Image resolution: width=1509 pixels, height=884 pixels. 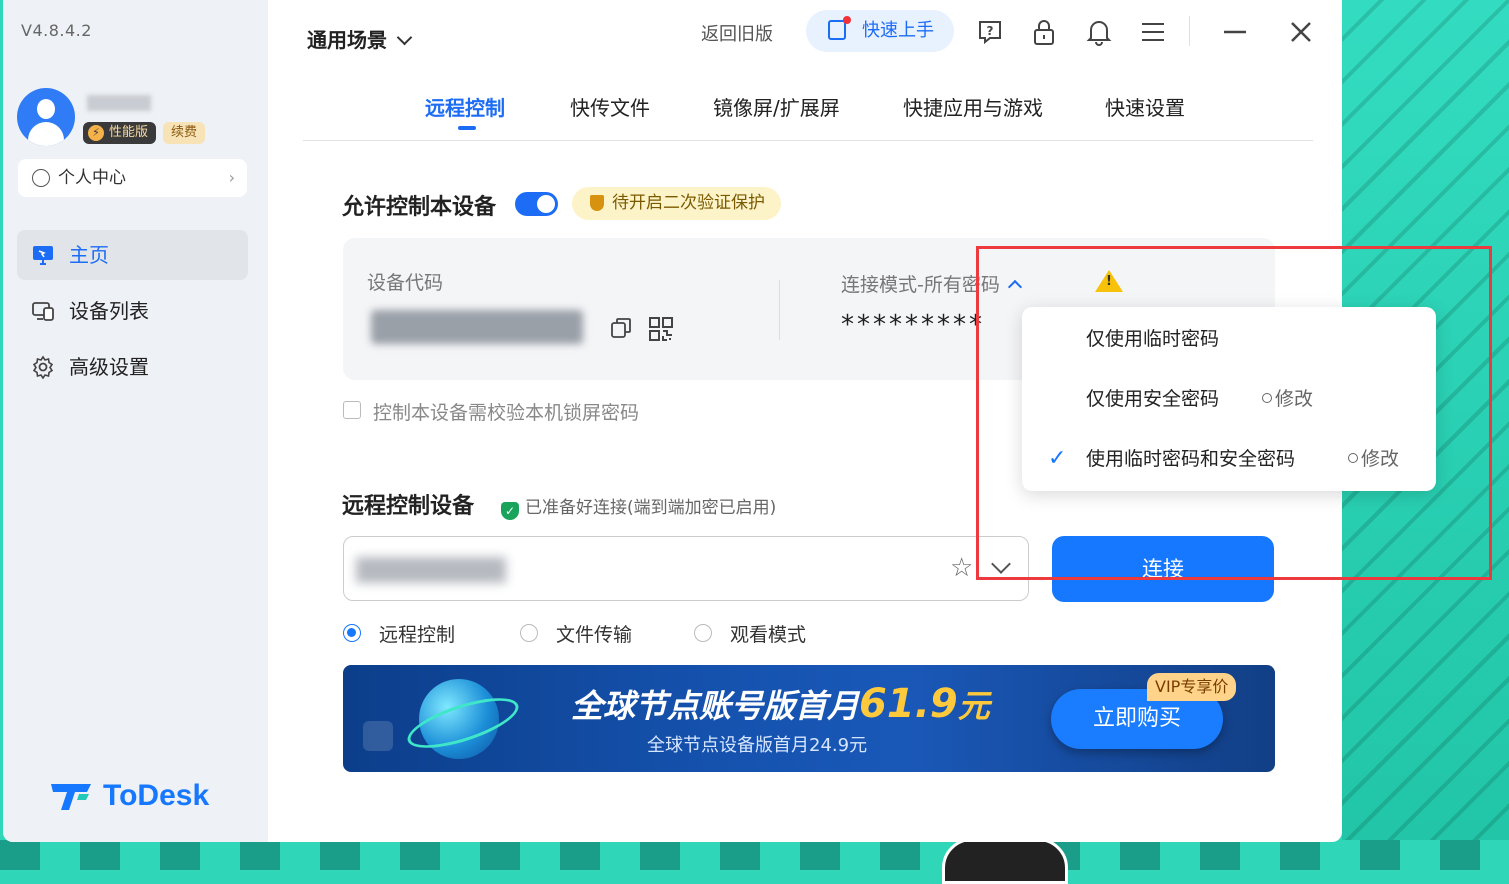 What do you see at coordinates (347, 40) in the screenshot?
I see `scene-label: 通用场景` at bounding box center [347, 40].